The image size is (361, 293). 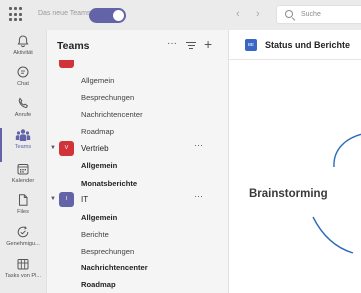 What do you see at coordinates (23, 181) in the screenshot?
I see `rail-label: Kalender` at bounding box center [23, 181].